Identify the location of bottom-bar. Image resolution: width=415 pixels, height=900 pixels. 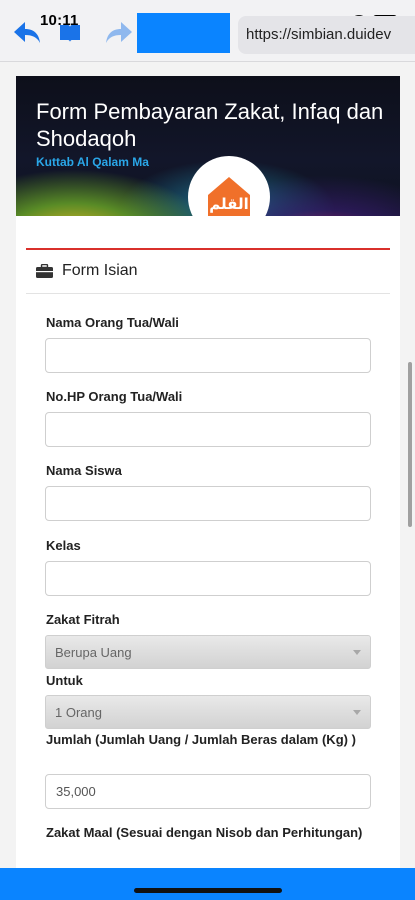
(207, 884).